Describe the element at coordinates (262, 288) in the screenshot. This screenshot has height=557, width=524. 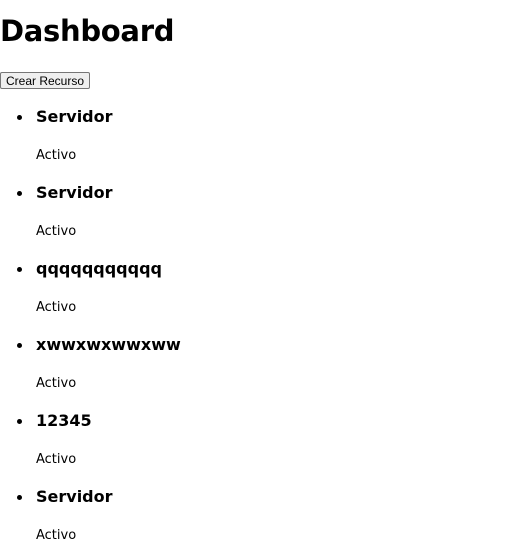
I see `list-item: qqqqqqqqqqq Activo` at that location.